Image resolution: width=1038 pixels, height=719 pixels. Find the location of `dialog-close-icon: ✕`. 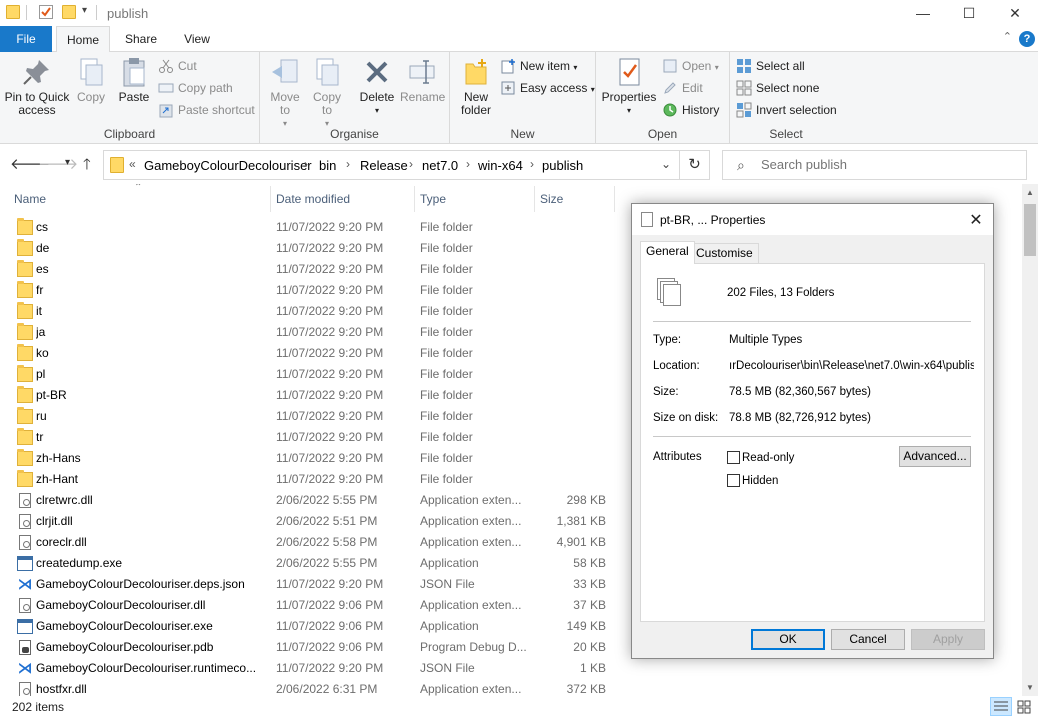

dialog-close-icon: ✕ is located at coordinates (976, 220).